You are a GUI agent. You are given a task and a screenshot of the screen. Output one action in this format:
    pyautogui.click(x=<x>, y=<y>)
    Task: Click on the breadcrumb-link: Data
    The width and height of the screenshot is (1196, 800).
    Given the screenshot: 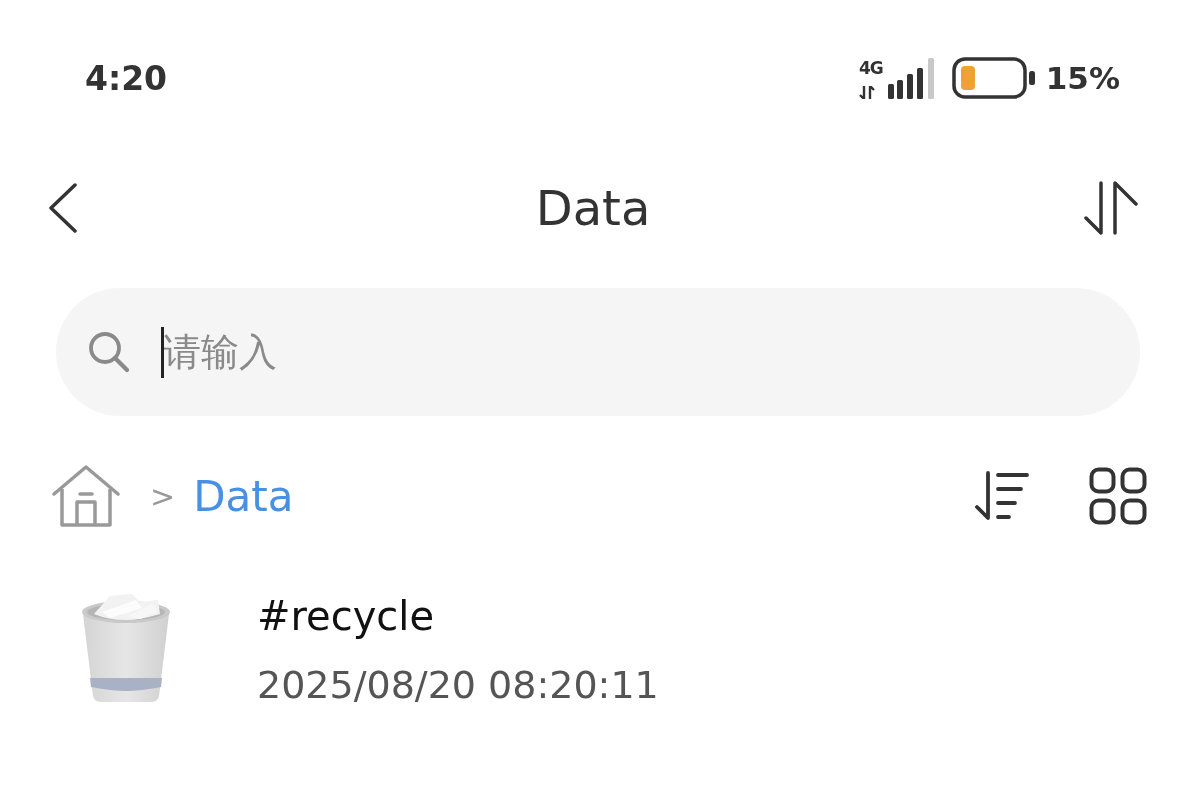 What is the action you would take?
    pyautogui.click(x=243, y=496)
    